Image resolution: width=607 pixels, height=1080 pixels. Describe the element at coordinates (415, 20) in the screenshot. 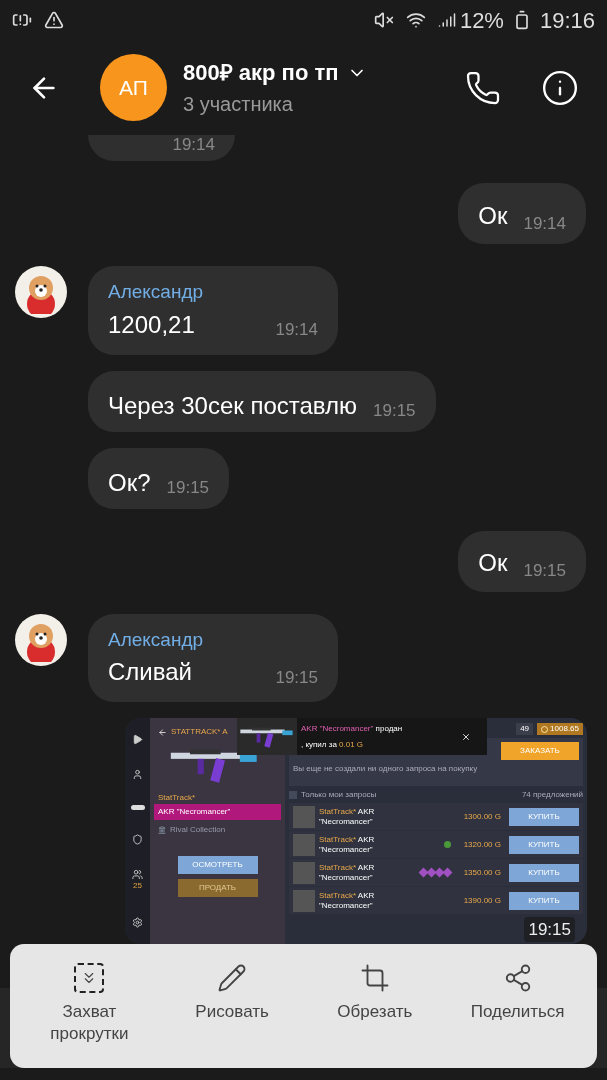

I see `wifi-icon` at that location.